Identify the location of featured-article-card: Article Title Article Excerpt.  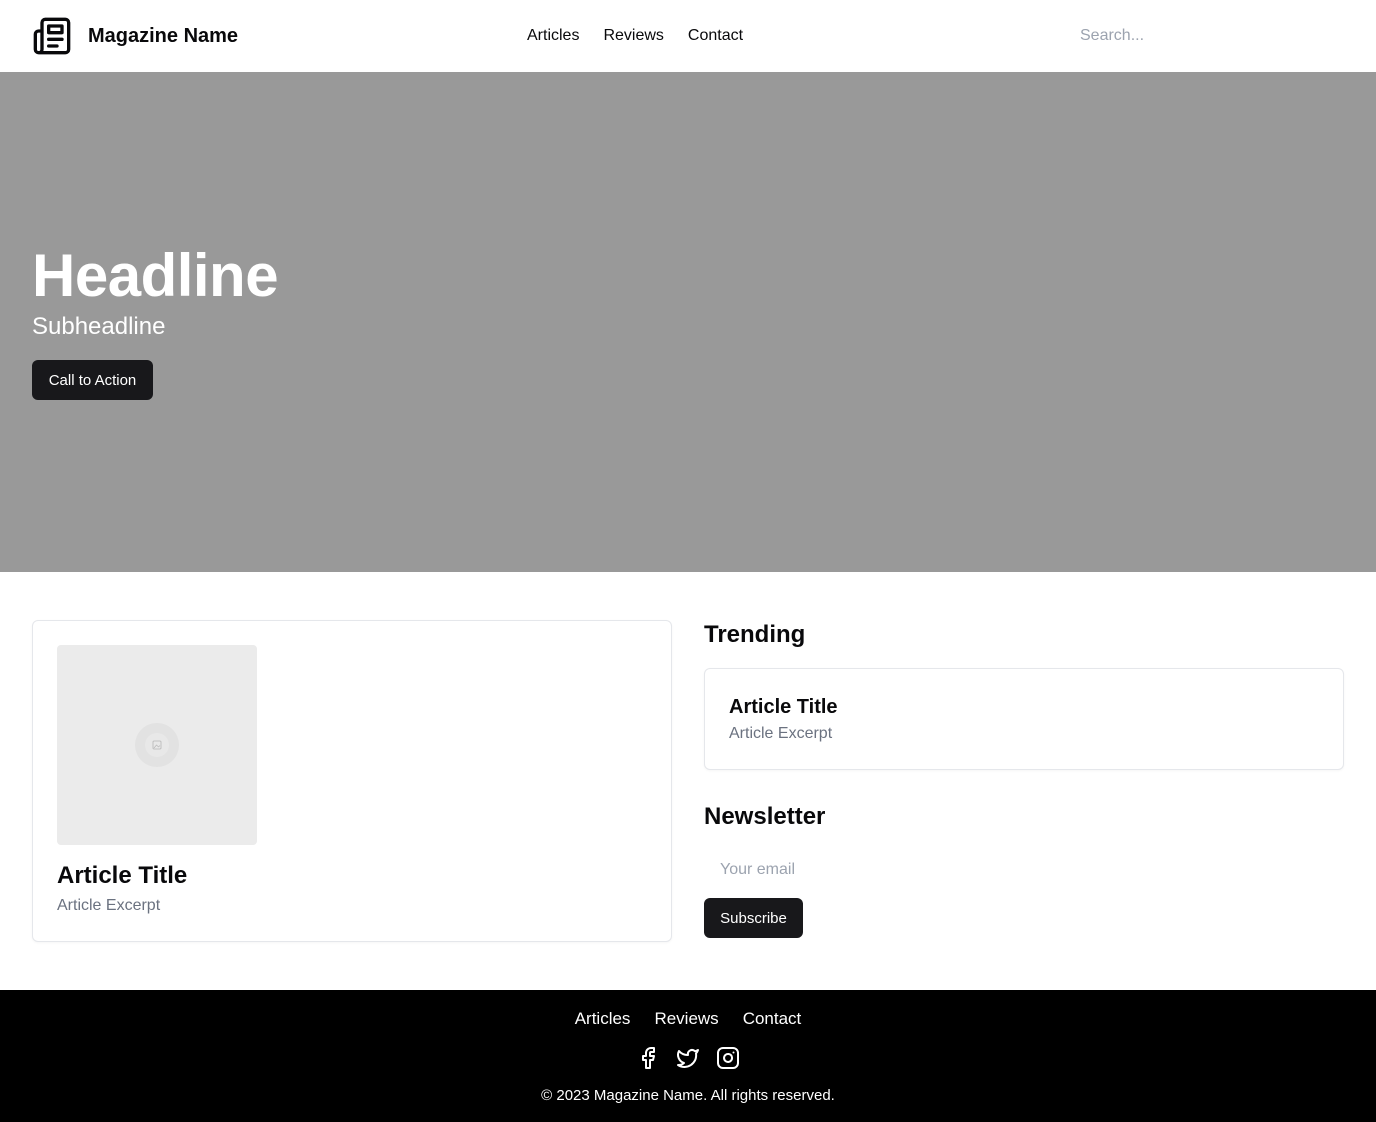
(352, 781).